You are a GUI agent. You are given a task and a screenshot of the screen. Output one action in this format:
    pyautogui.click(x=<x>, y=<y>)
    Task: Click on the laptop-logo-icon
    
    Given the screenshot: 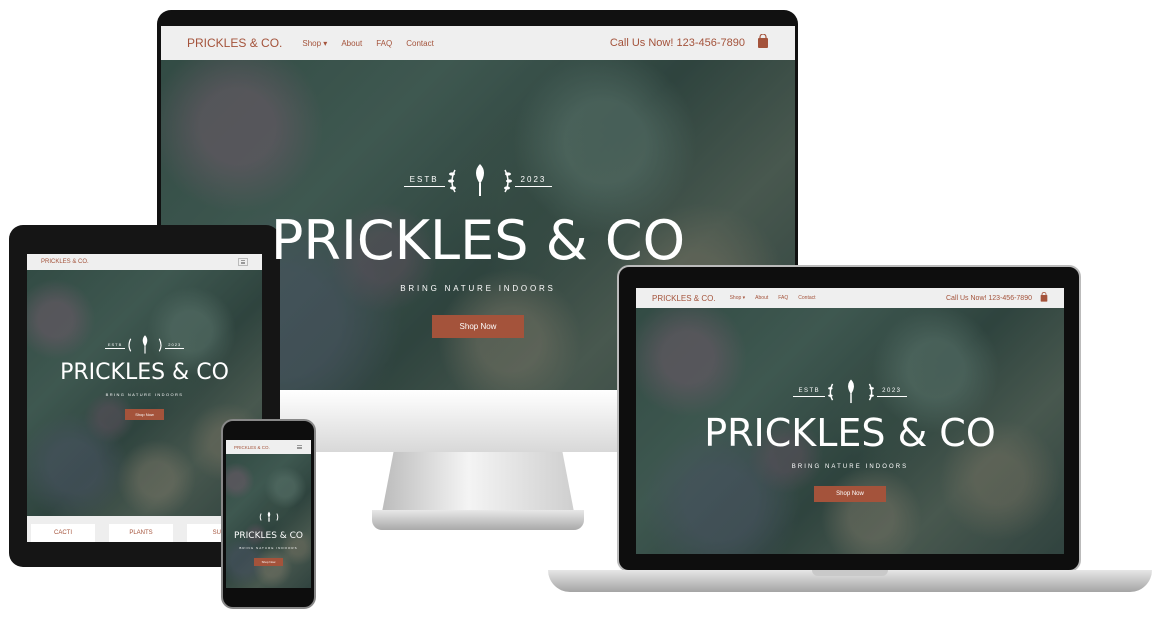 What is the action you would take?
    pyautogui.click(x=851, y=391)
    